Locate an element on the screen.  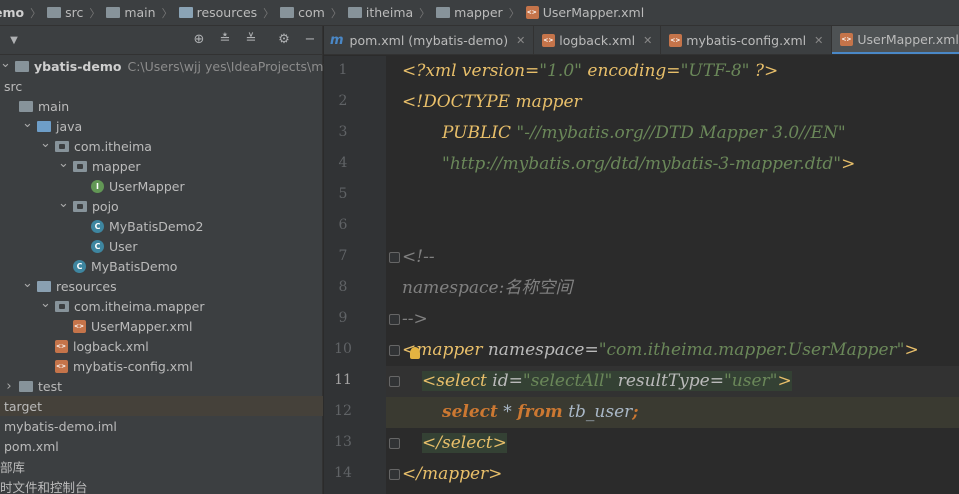
tab-label: pom.xml (mybatis-demo) is located at coordinates (429, 40).